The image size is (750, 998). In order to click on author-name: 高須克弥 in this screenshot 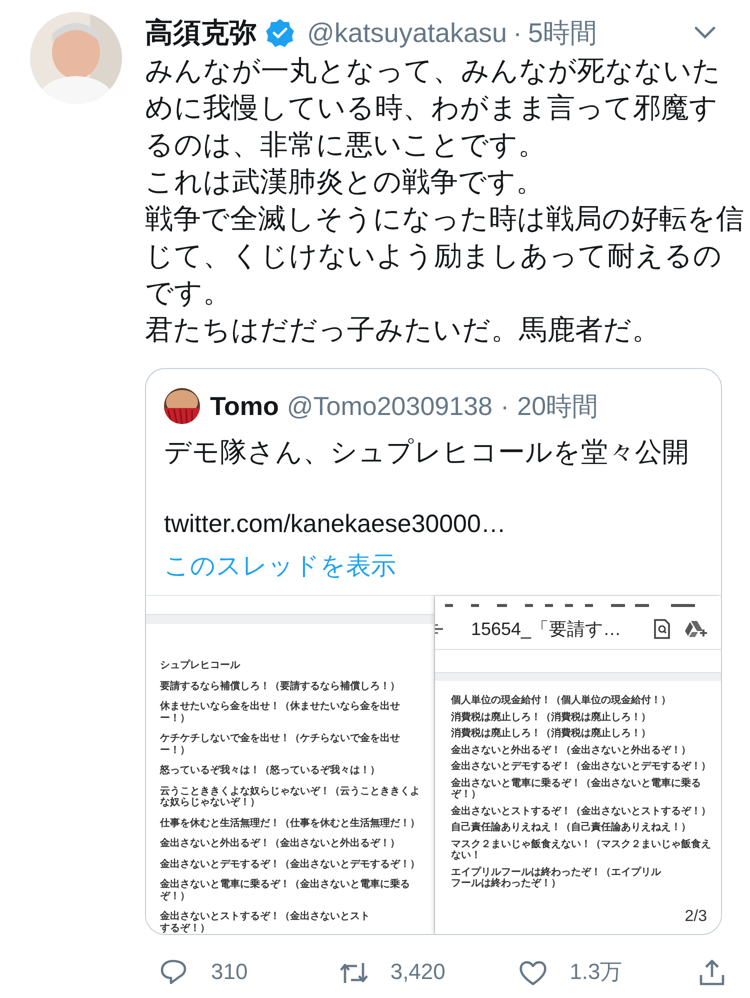, I will do `click(201, 33)`.